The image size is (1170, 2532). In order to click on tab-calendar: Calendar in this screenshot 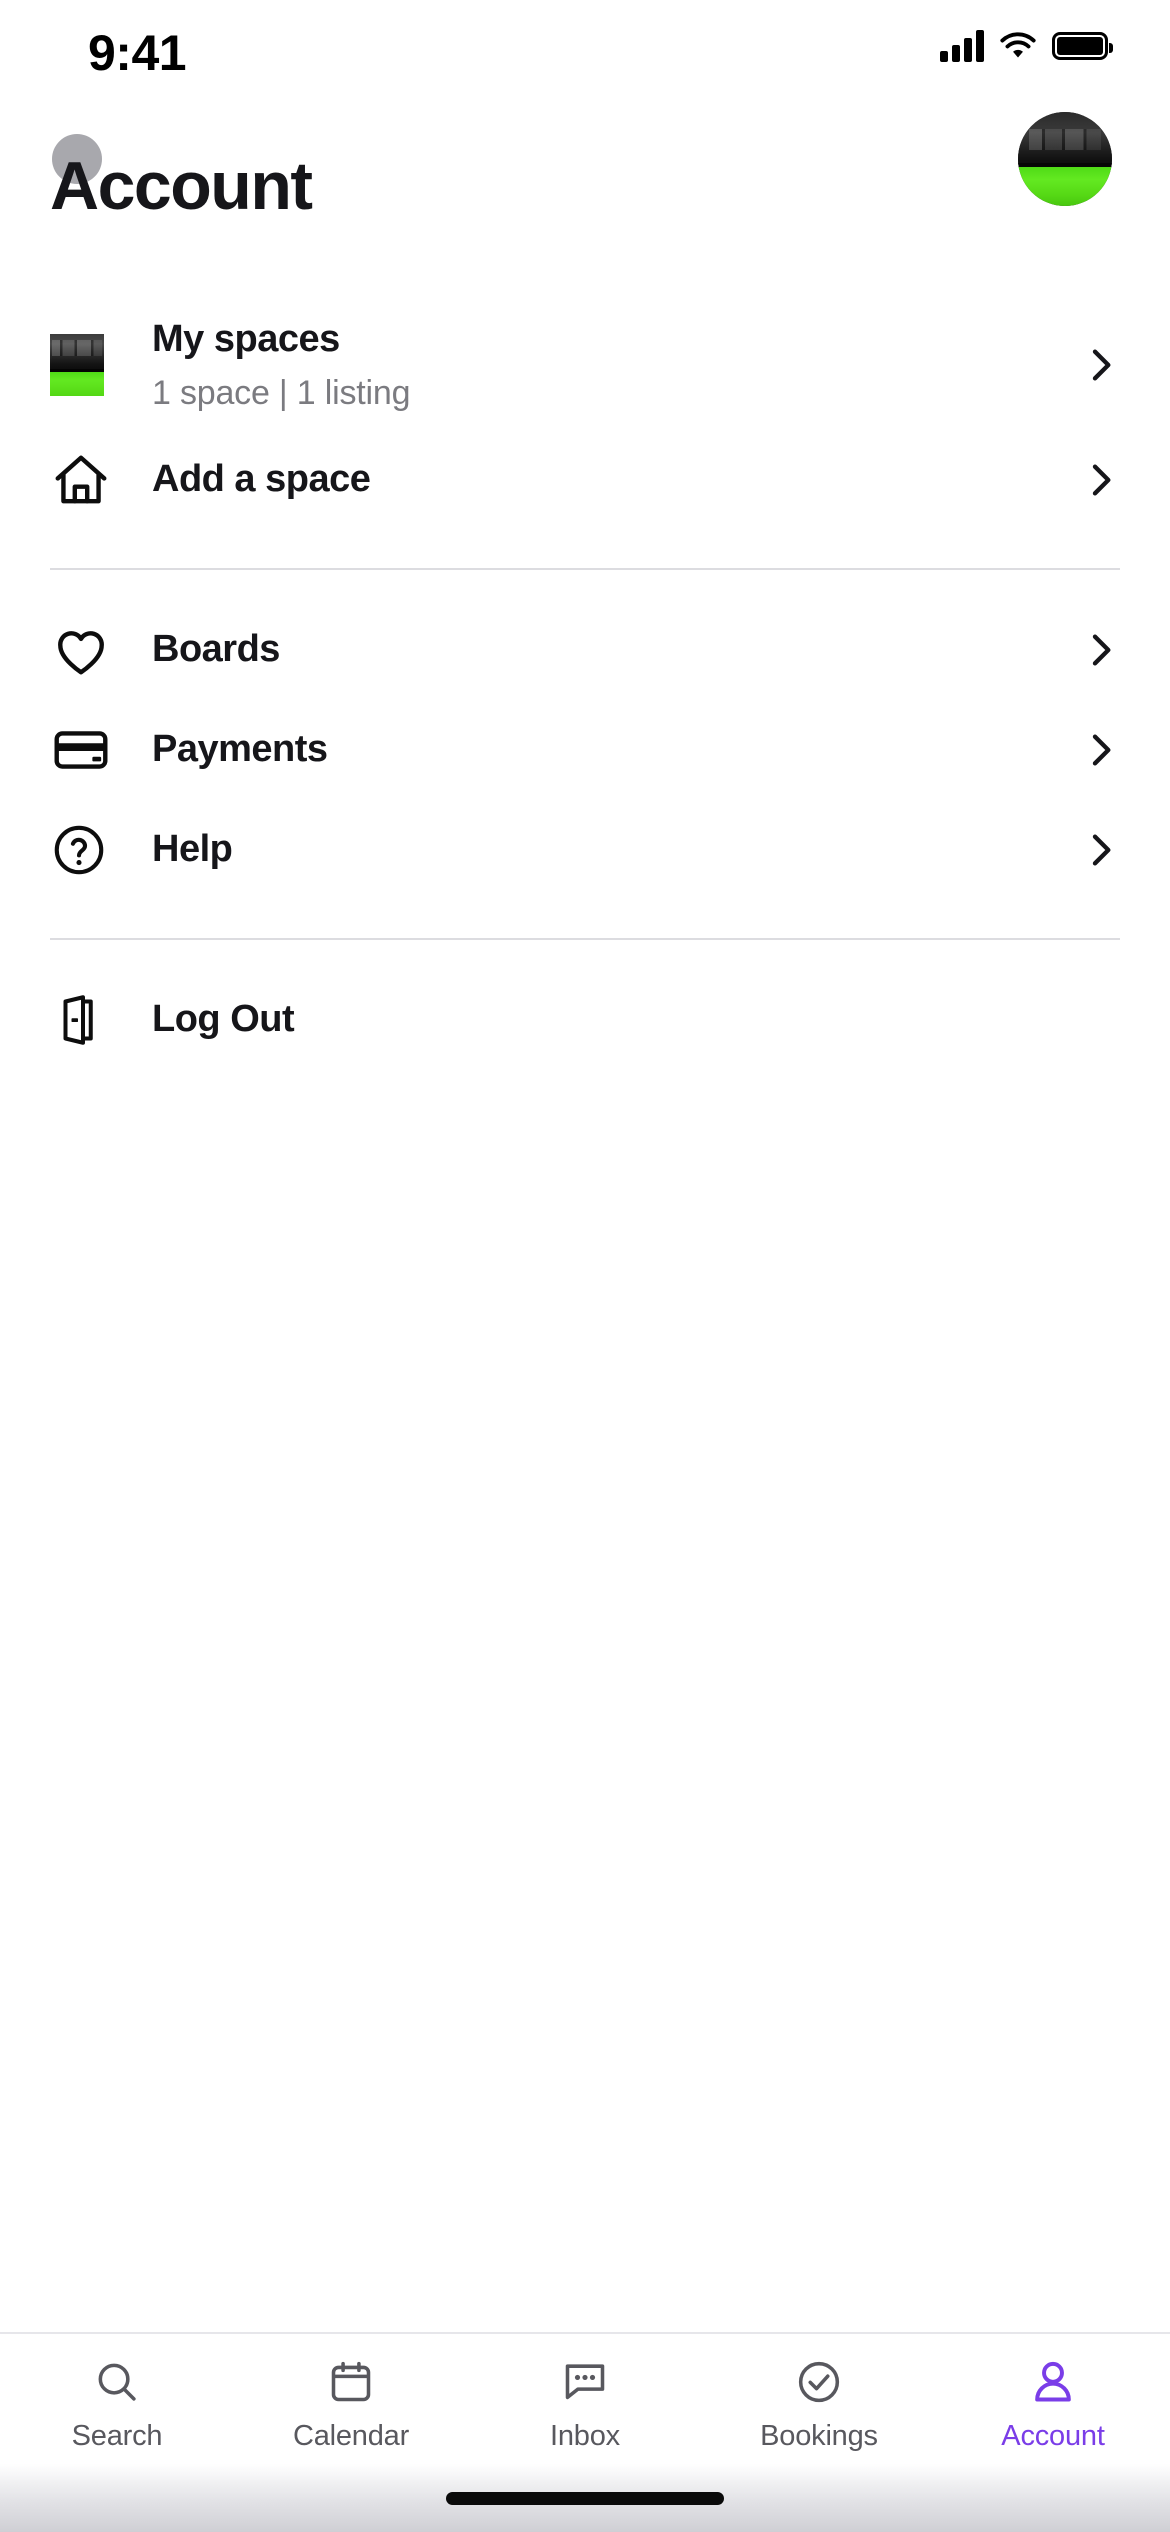, I will do `click(351, 2404)`.